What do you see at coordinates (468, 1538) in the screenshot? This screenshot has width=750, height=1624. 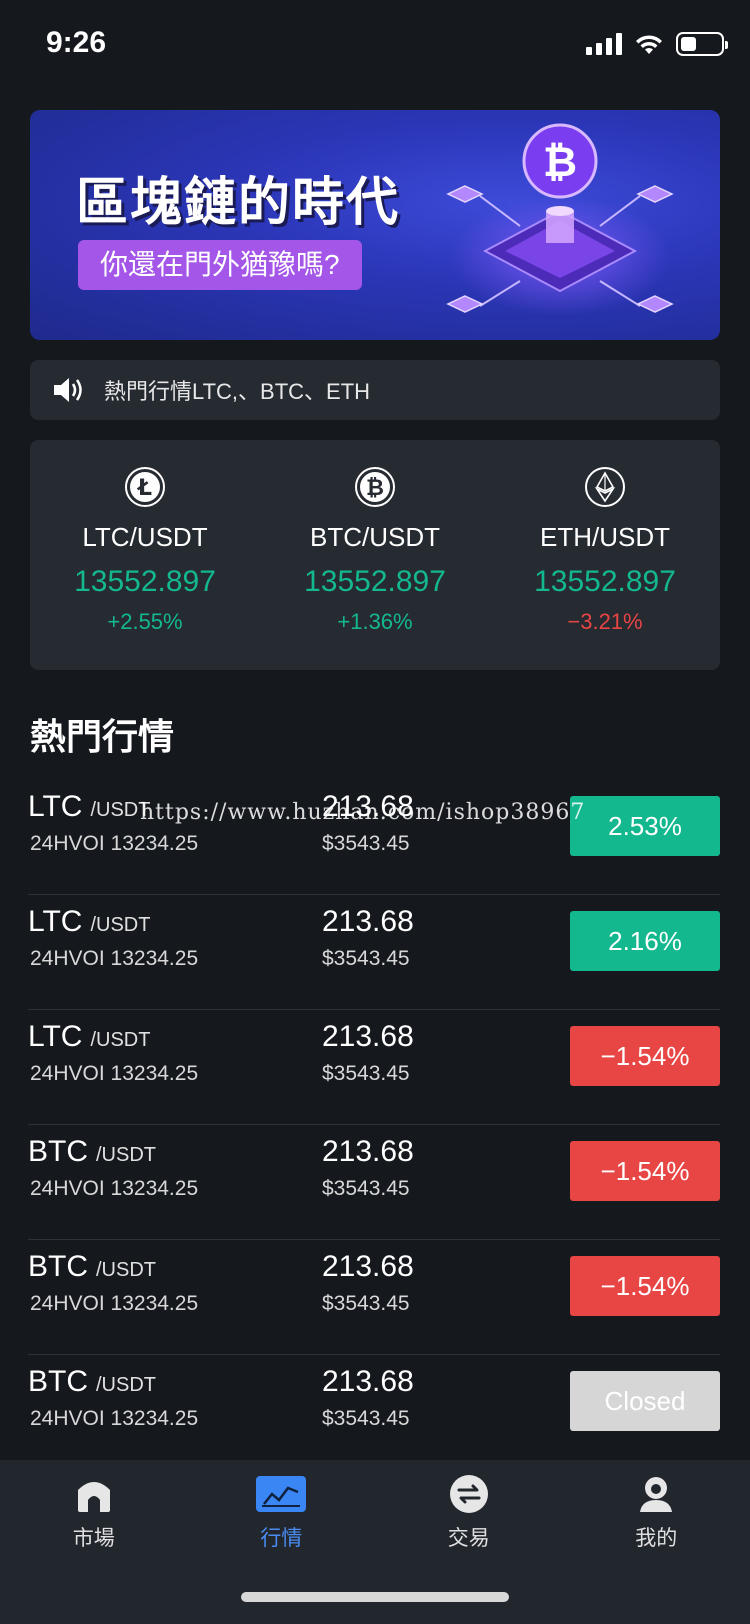 I see `tab-label: 交易` at bounding box center [468, 1538].